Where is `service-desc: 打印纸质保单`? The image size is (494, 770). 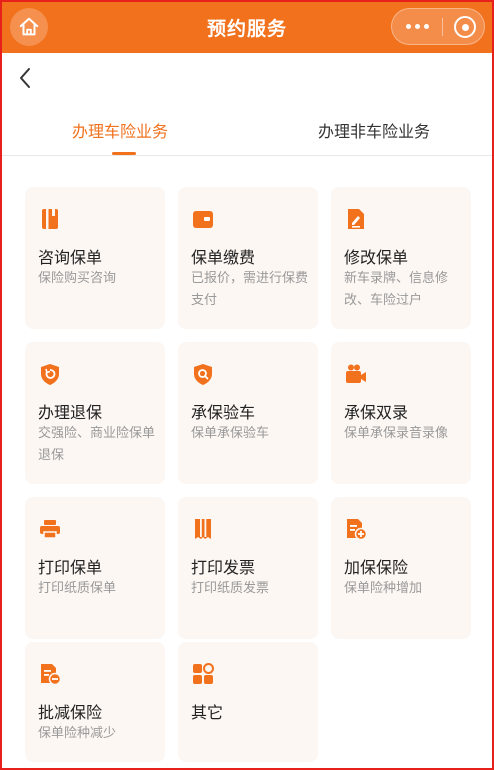 service-desc: 打印纸质保单 is located at coordinates (77, 588).